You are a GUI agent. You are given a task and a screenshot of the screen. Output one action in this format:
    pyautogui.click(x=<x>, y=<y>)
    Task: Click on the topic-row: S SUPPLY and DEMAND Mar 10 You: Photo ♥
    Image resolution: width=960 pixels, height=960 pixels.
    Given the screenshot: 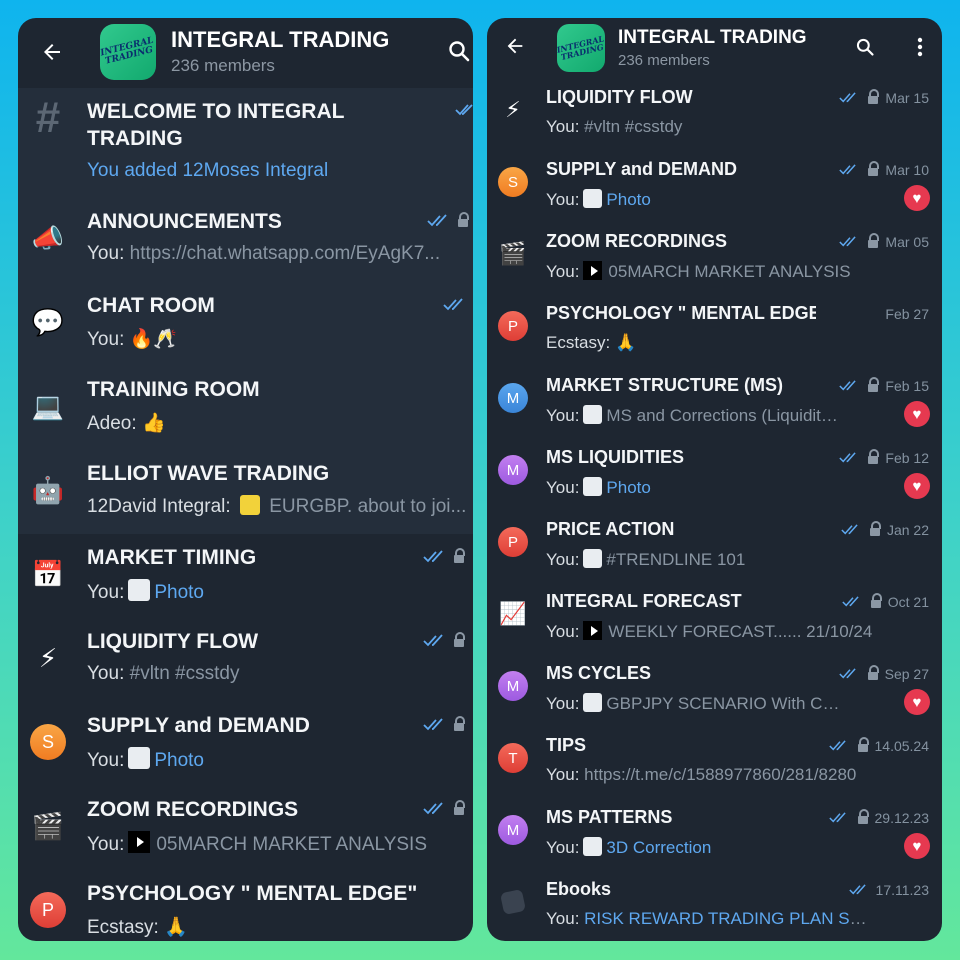 What is the action you would take?
    pyautogui.click(x=714, y=184)
    